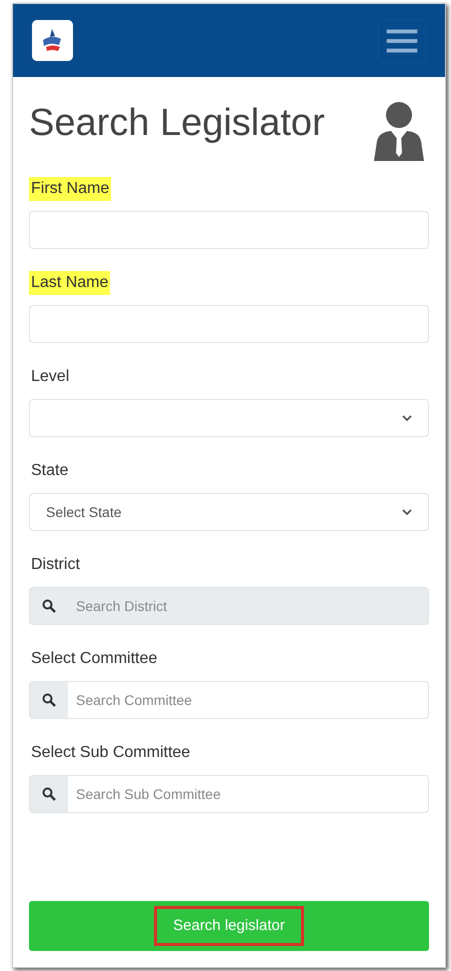 This screenshot has width=451, height=971. What do you see at coordinates (111, 753) in the screenshot?
I see `field-label: Select Sub Committee` at bounding box center [111, 753].